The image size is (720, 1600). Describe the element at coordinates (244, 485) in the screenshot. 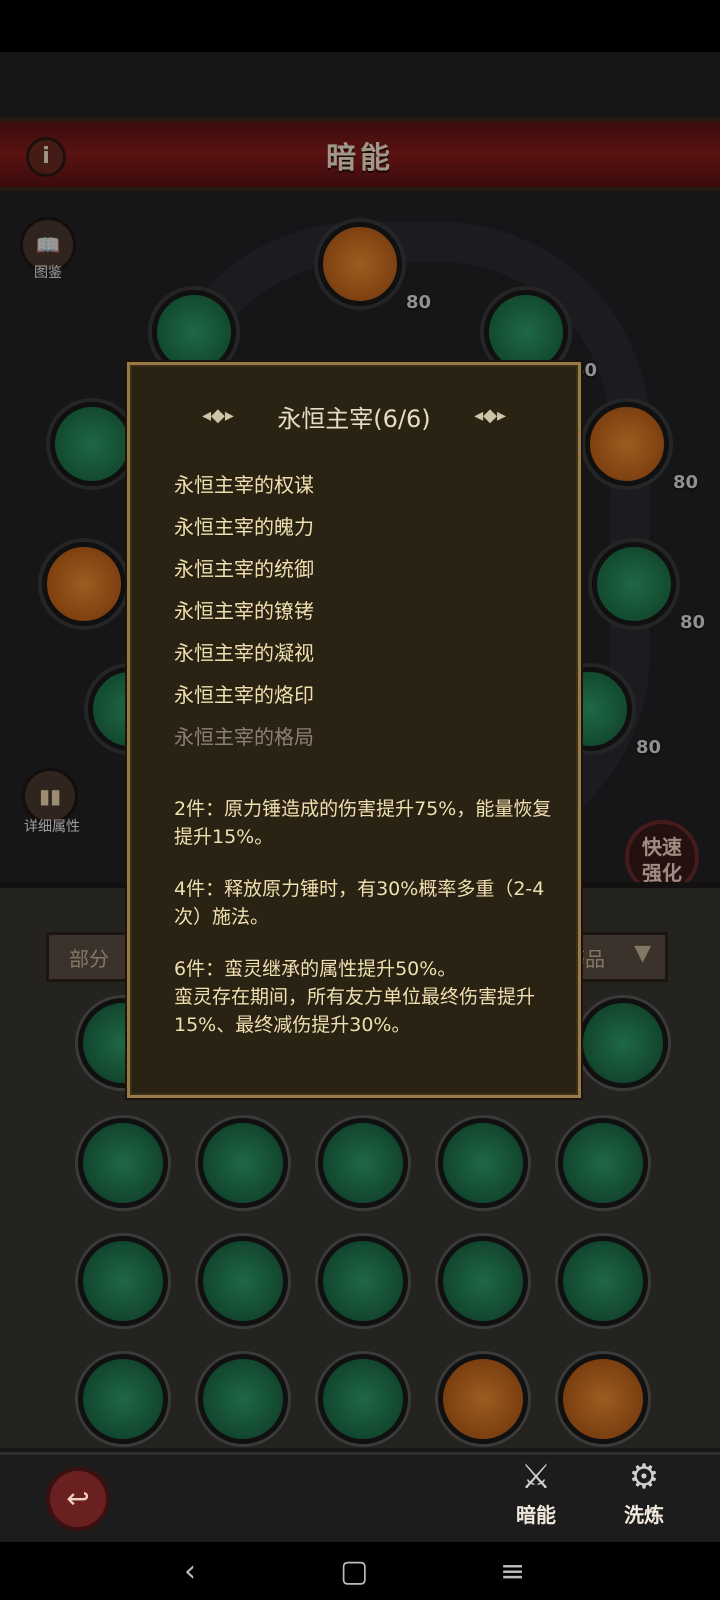

I see `set-piece: 永恒主宰的权谋` at that location.